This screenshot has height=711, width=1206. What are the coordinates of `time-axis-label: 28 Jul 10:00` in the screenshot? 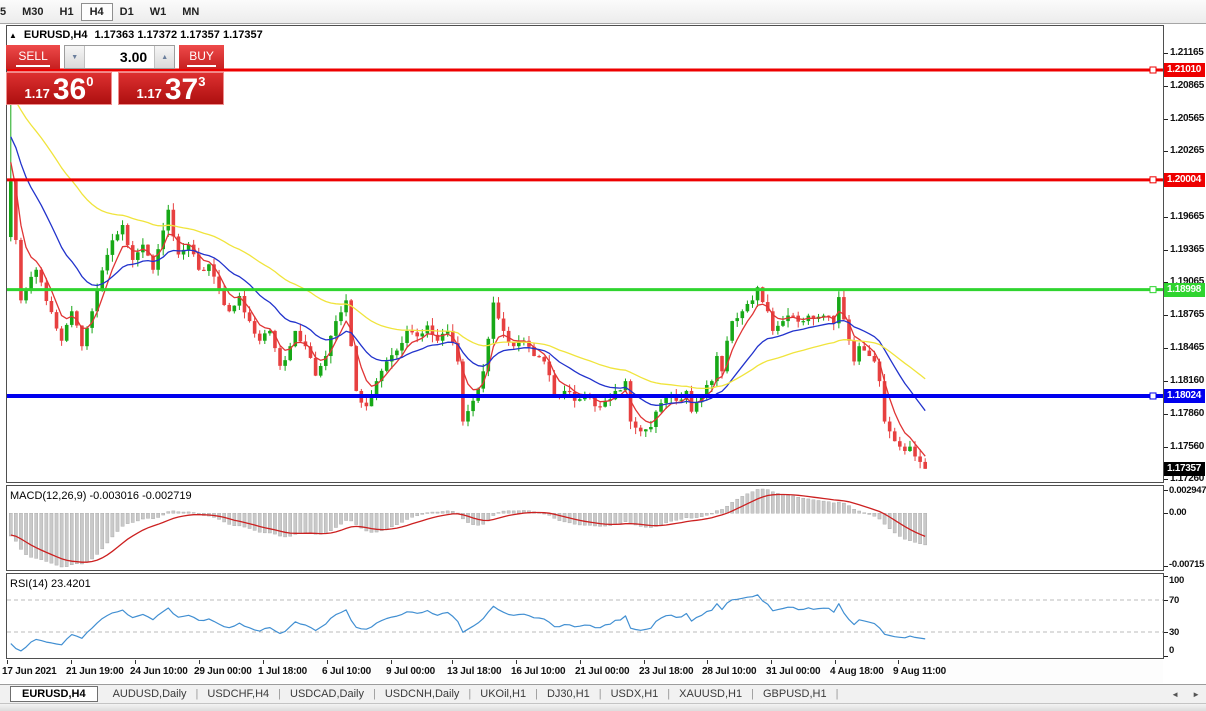 It's located at (729, 671).